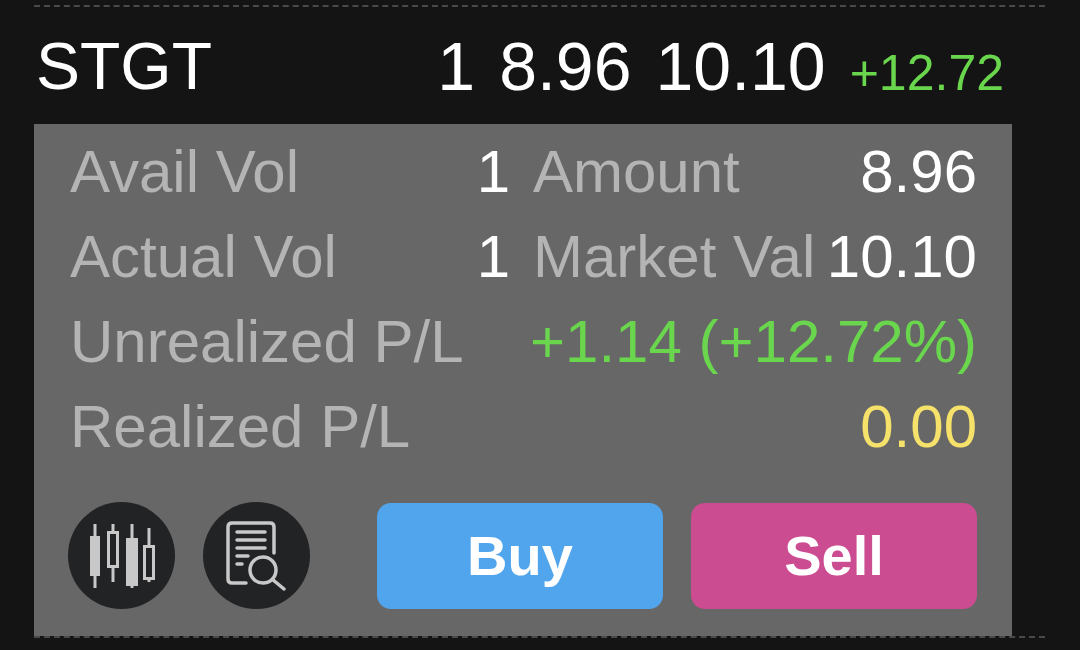 This screenshot has width=1080, height=650. I want to click on field-value: 8.96, so click(918, 171).